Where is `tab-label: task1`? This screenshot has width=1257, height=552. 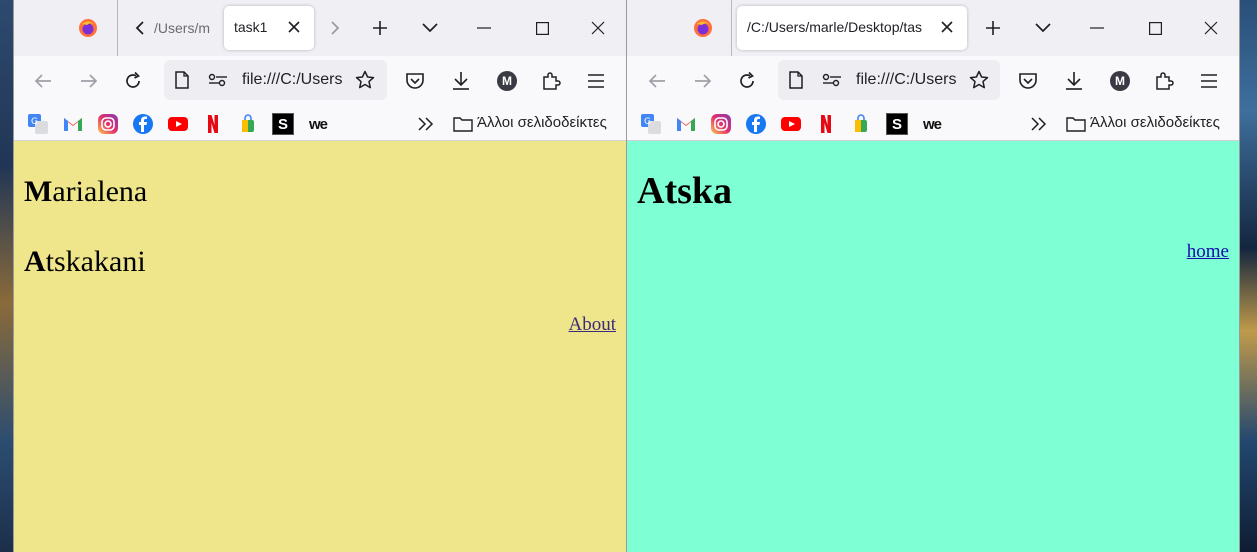
tab-label: task1 is located at coordinates (251, 27).